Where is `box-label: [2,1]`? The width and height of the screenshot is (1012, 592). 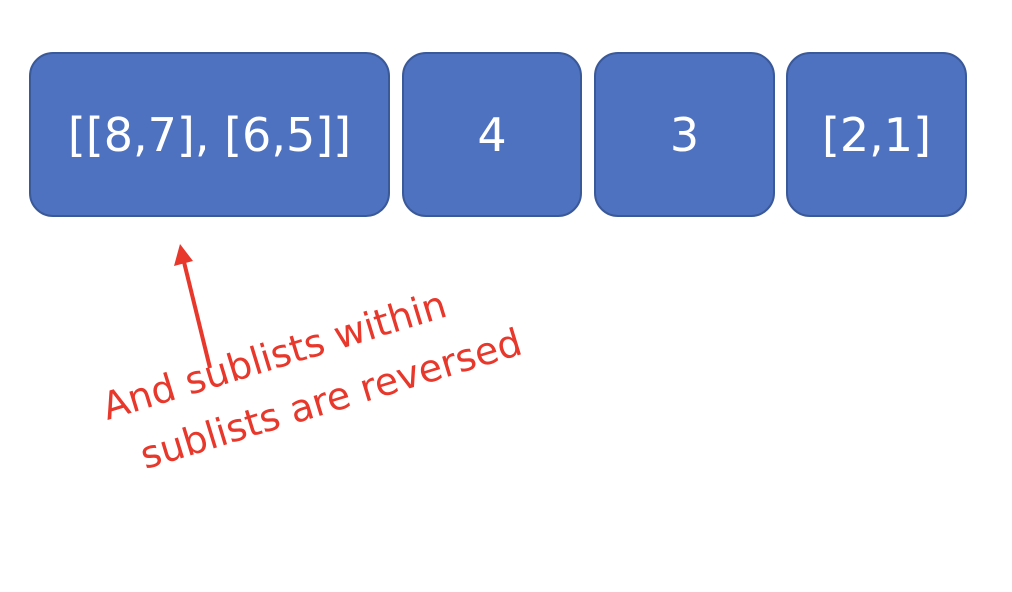 box-label: [2,1] is located at coordinates (876, 134).